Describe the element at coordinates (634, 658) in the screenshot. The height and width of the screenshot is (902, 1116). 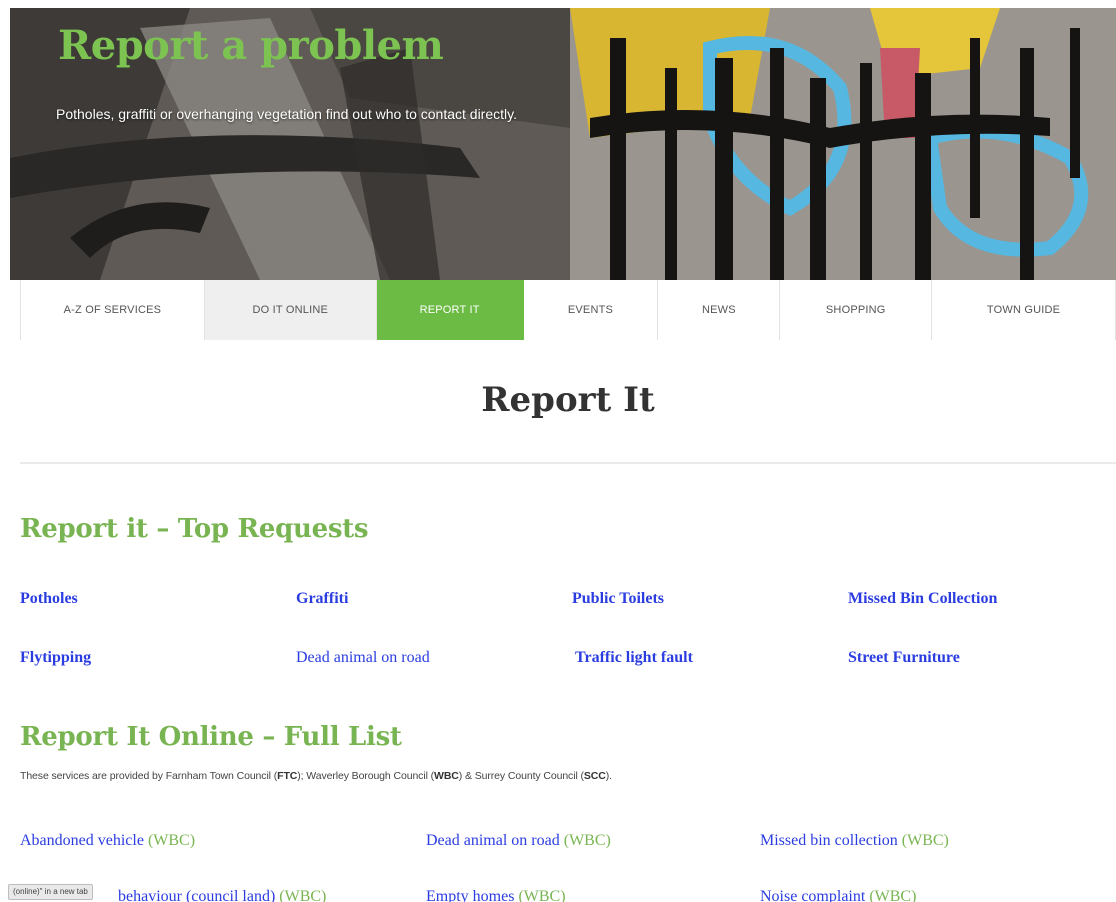
I see `link-traffic-light-fault: Traffic light fault` at that location.